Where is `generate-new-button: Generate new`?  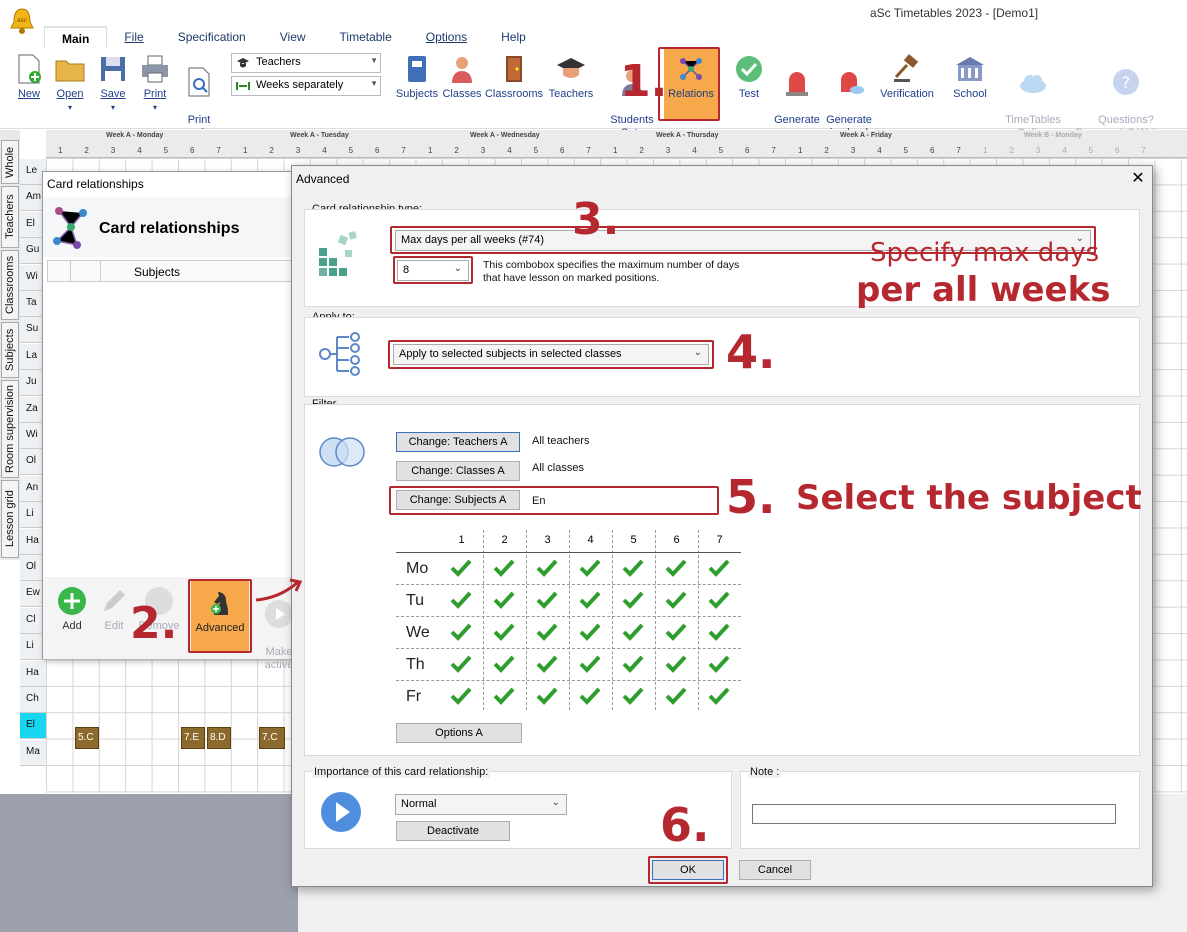
generate-new-button: Generate new is located at coordinates (797, 96).